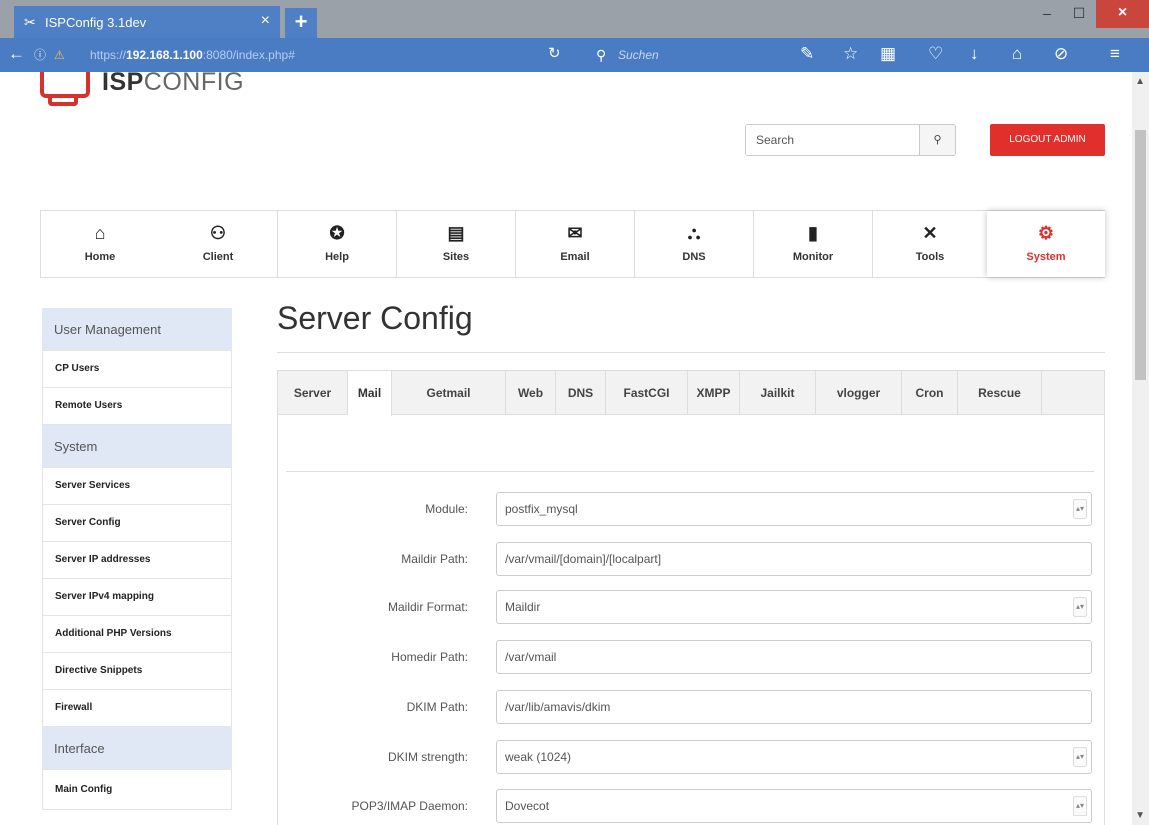  What do you see at coordinates (1061, 54) in the screenshot?
I see `addon-icon: ⊘` at bounding box center [1061, 54].